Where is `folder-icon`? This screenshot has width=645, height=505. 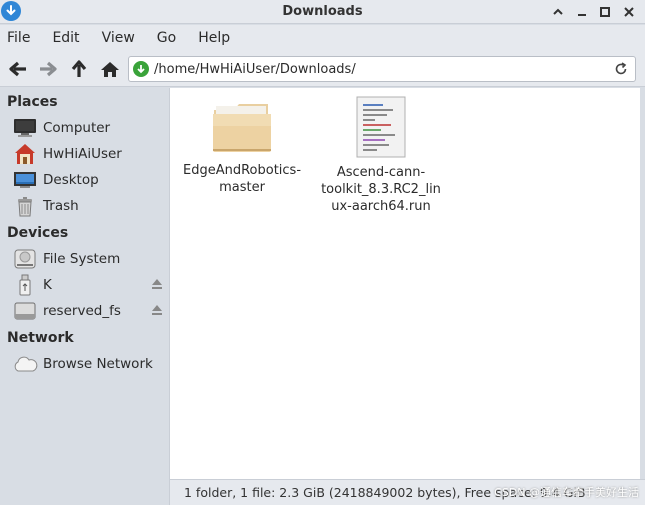
folder-icon is located at coordinates (242, 128).